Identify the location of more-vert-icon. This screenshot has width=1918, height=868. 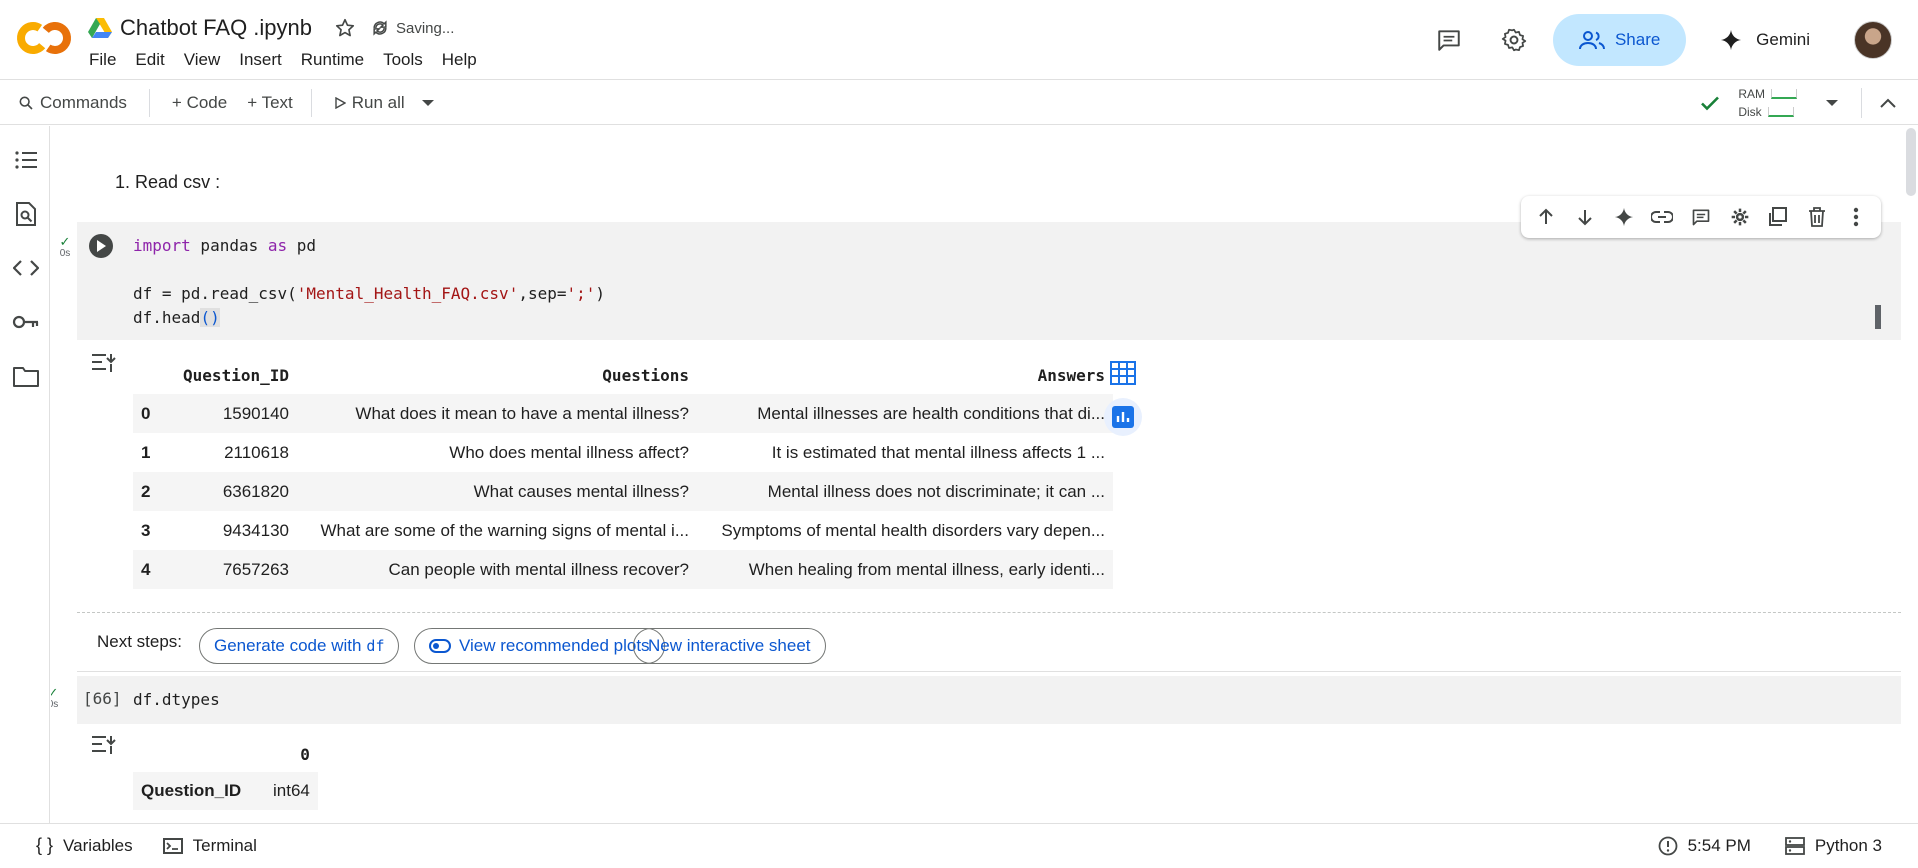
(1856, 217).